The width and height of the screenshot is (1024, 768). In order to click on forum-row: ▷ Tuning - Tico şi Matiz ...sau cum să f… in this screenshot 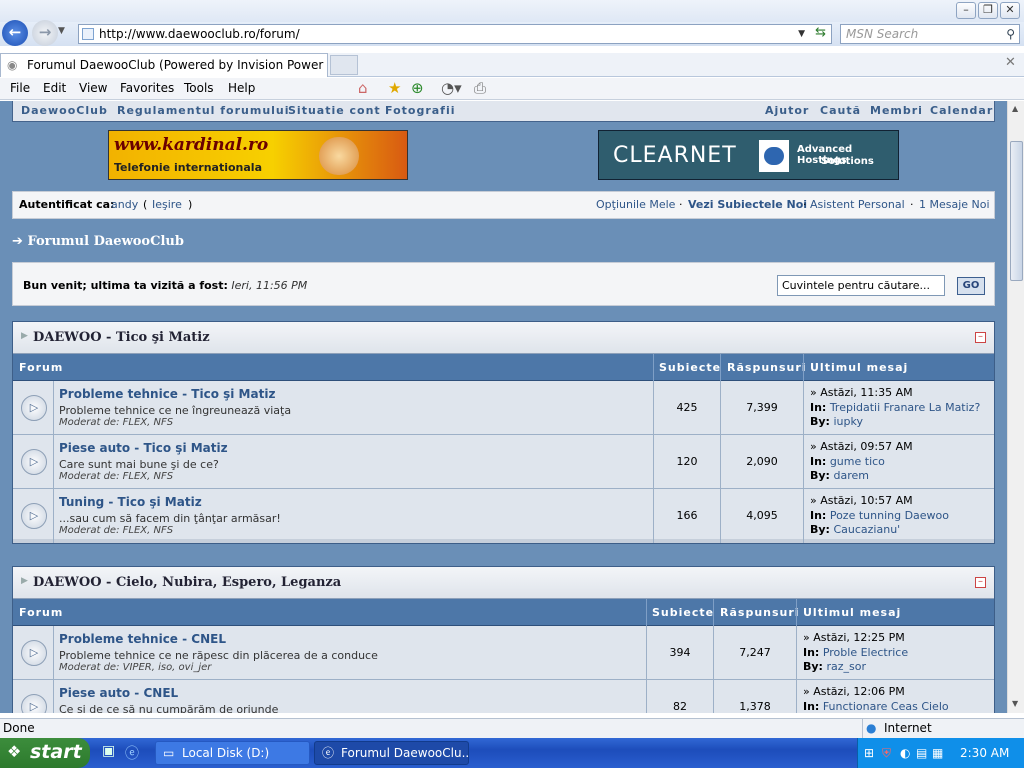, I will do `click(503, 516)`.